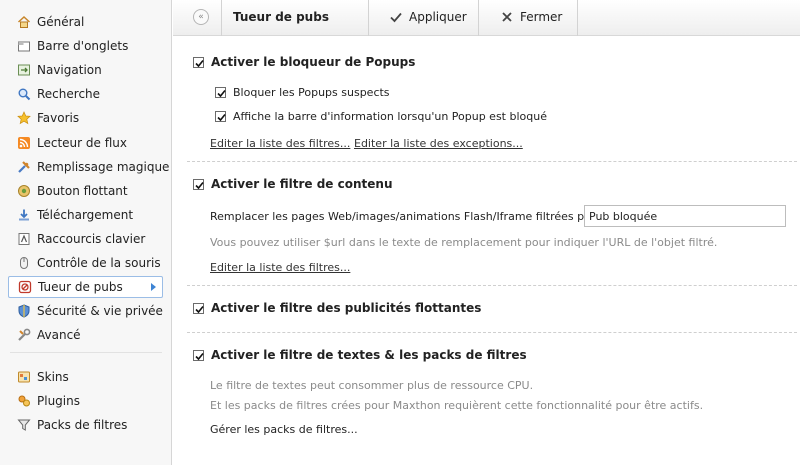 The width and height of the screenshot is (800, 465). I want to click on sidebar-divider, so click(86, 352).